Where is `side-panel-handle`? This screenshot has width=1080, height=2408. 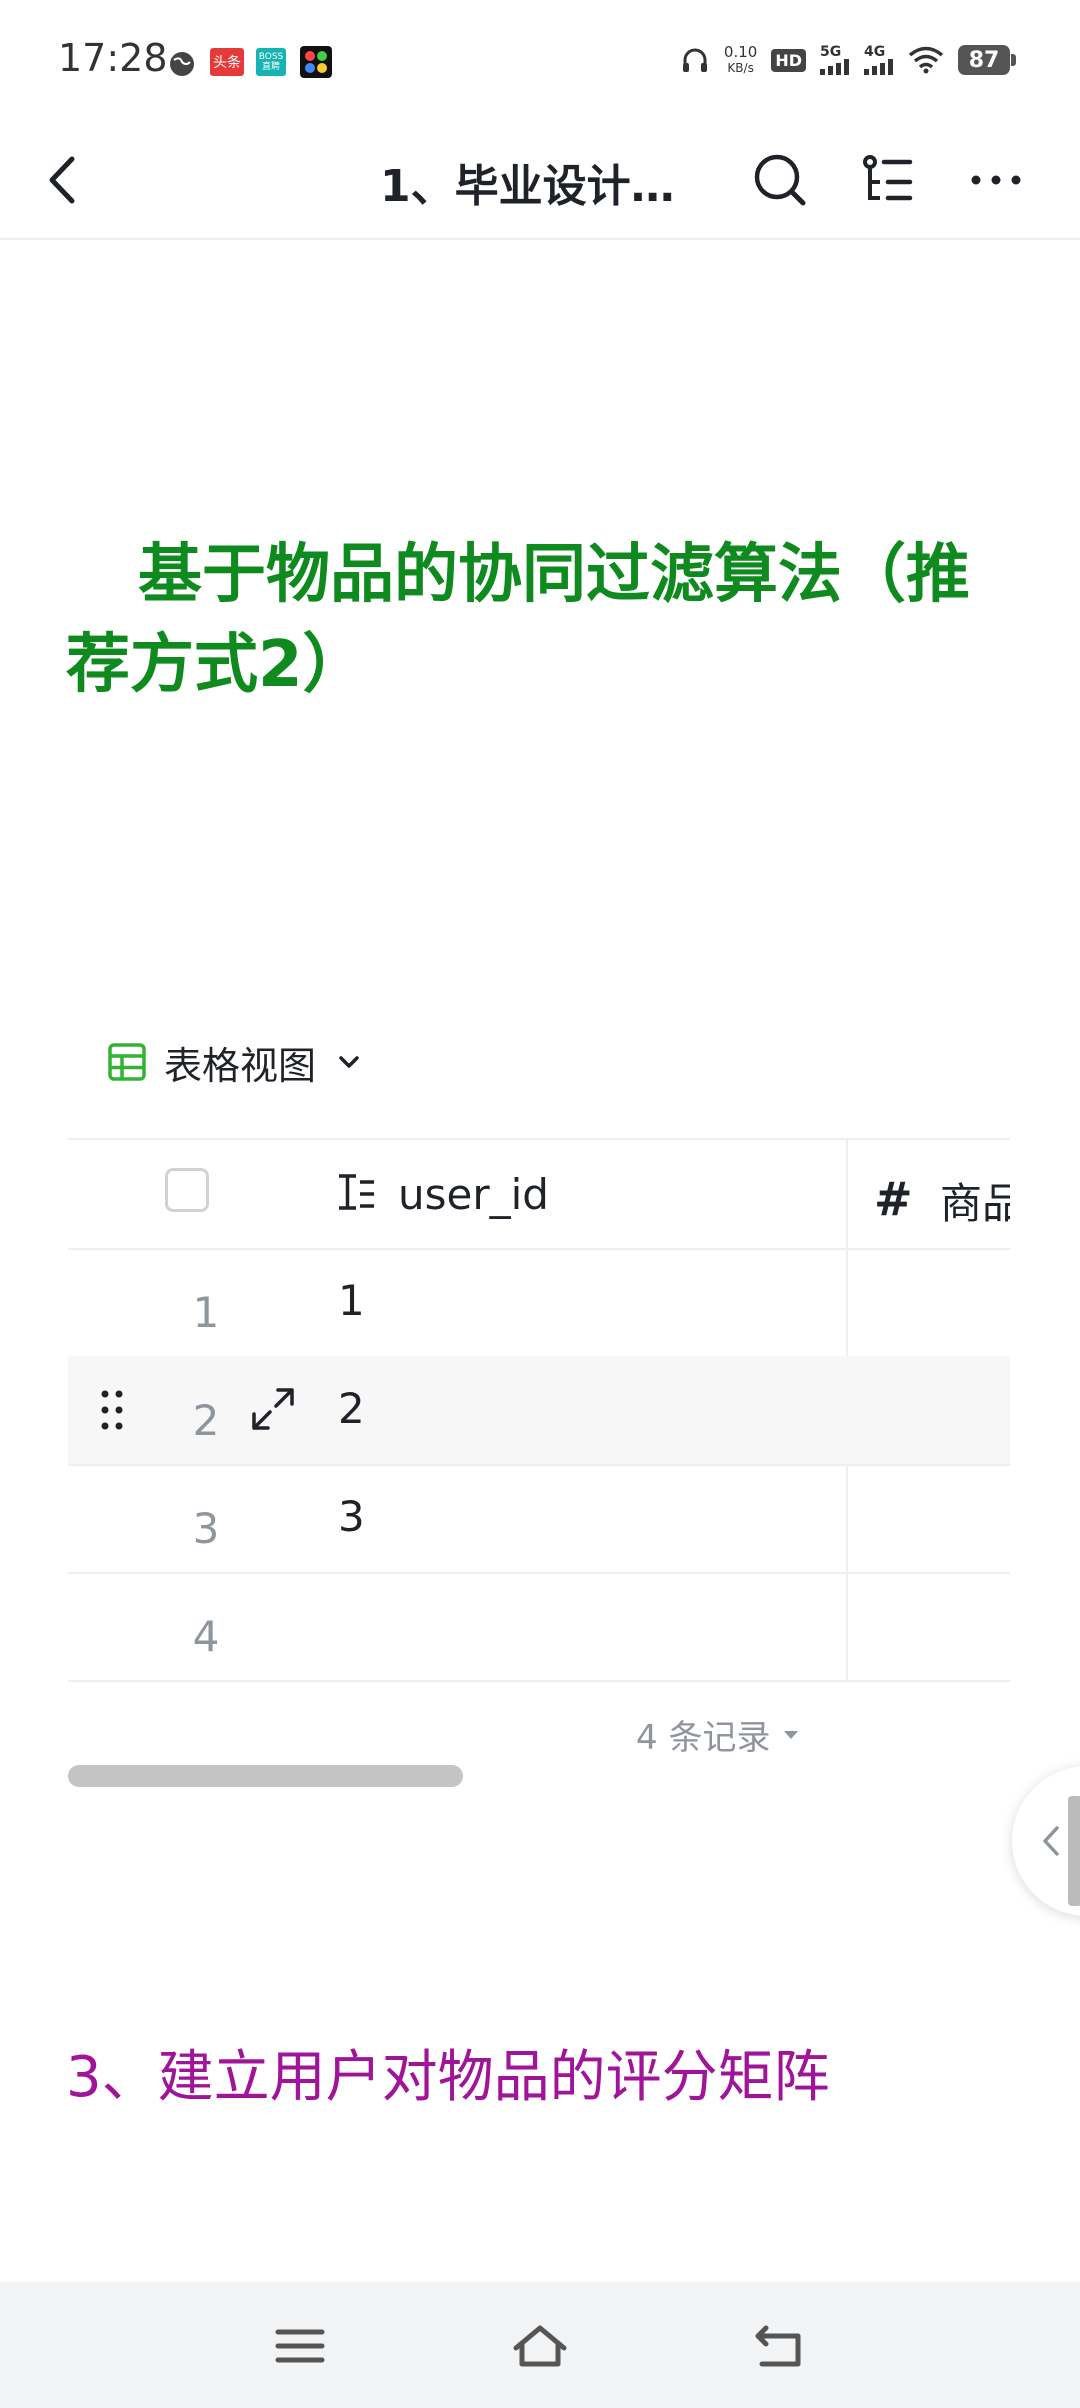
side-panel-handle is located at coordinates (1046, 1841).